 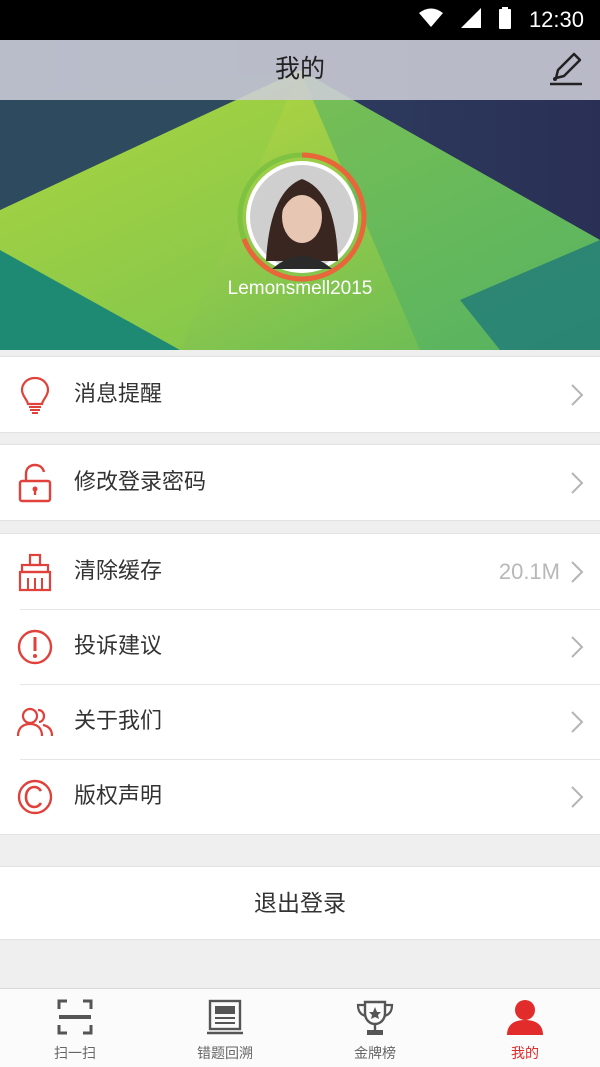 I want to click on menu-item-change-password: 修改登录密码, so click(x=300, y=482).